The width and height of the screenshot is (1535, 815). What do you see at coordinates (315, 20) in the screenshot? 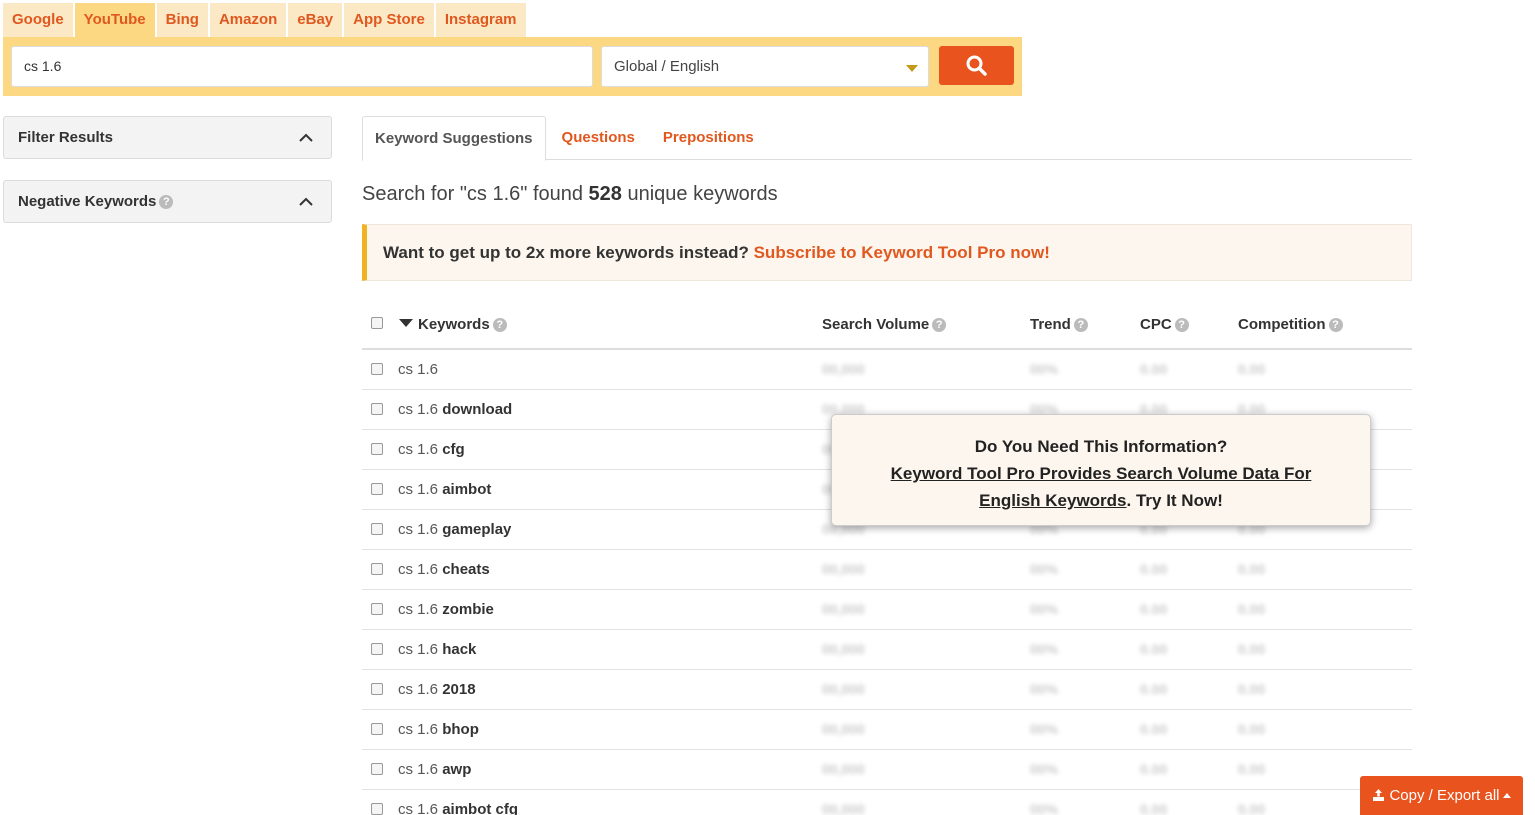
I see `engine-tab-ebay: eBay` at bounding box center [315, 20].